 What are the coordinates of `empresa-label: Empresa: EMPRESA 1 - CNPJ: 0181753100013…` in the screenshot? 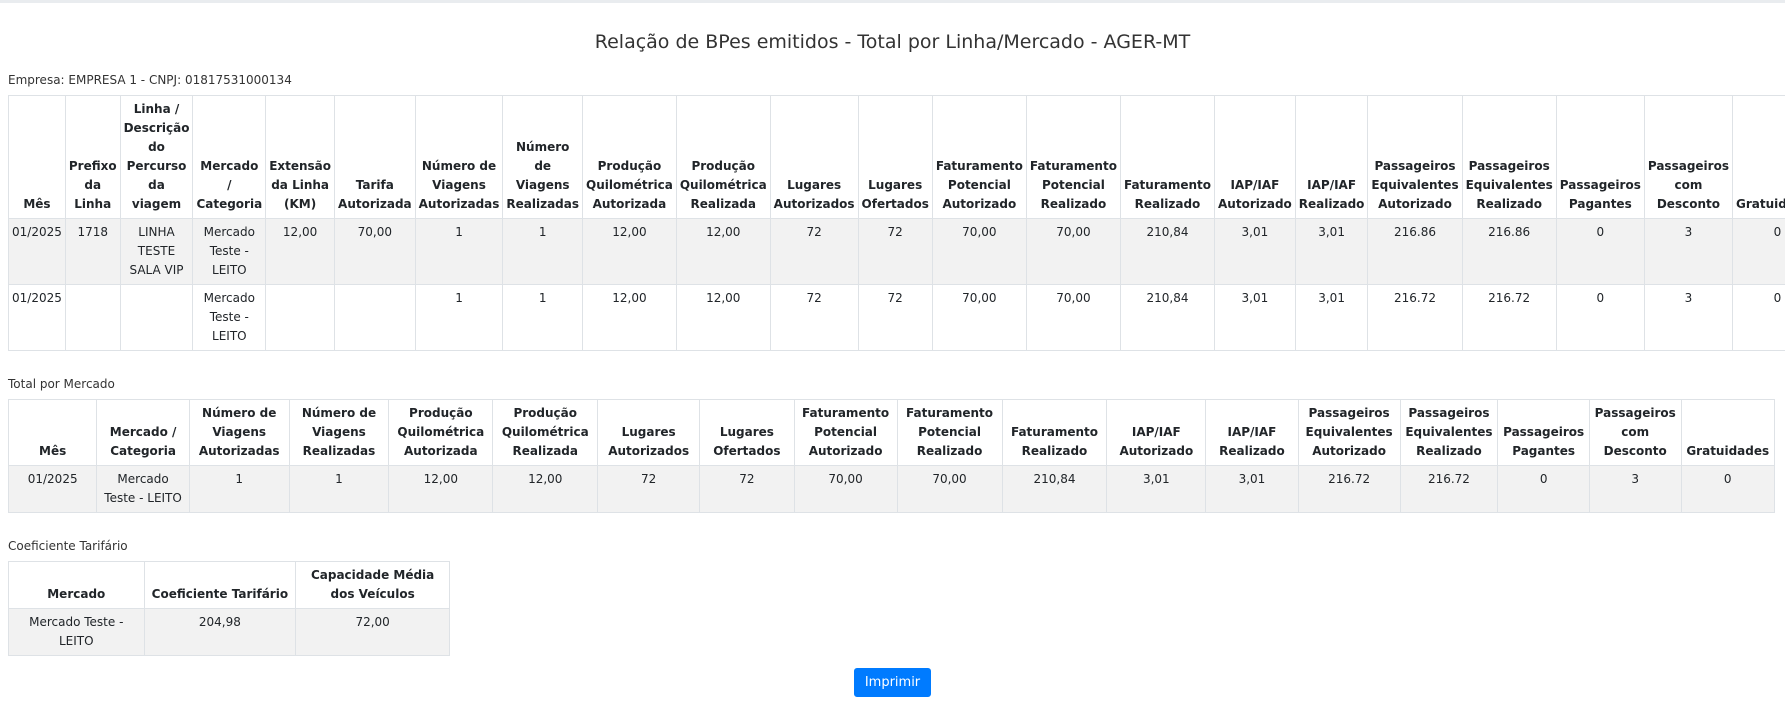 It's located at (150, 80).